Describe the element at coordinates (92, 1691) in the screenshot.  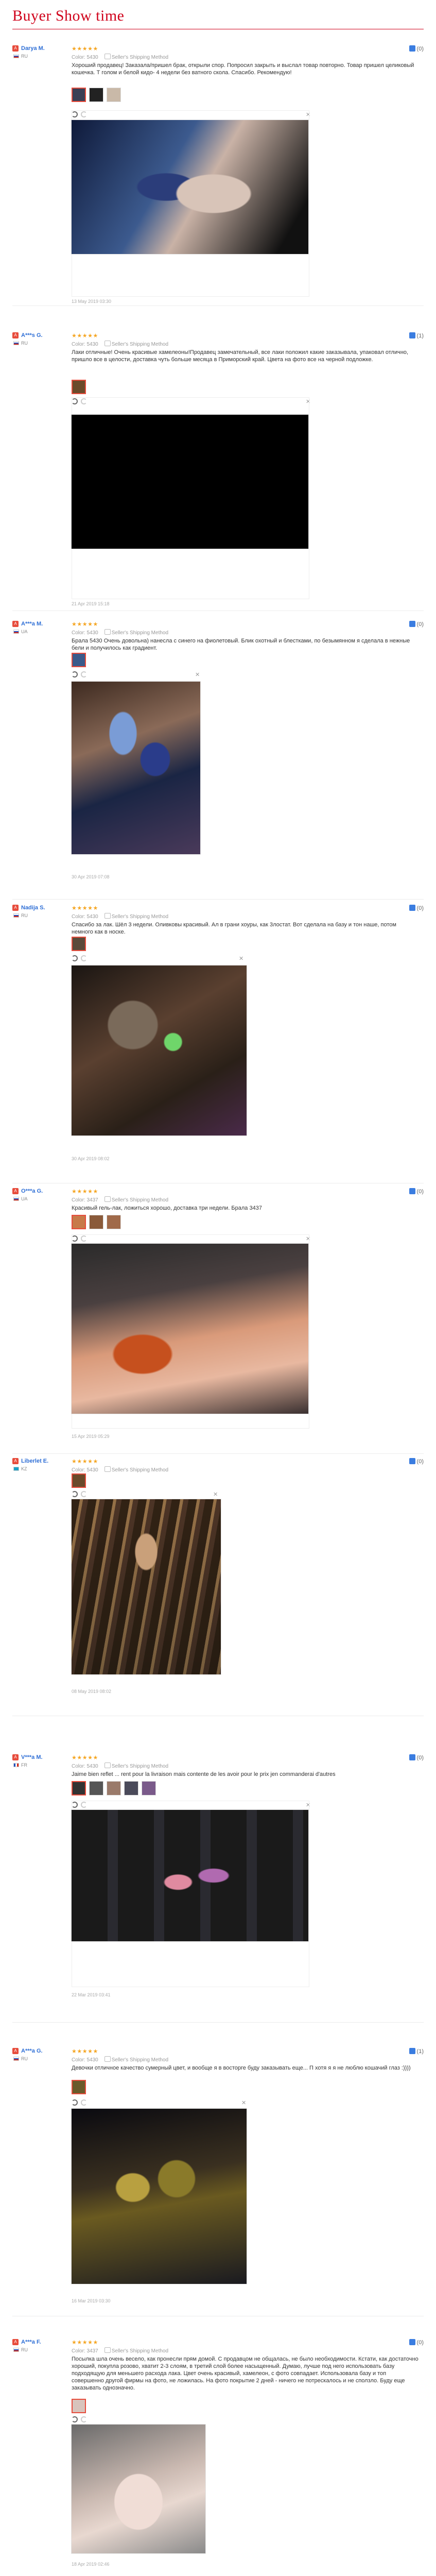
I see `review-date: 08 May 2019 08:02` at that location.